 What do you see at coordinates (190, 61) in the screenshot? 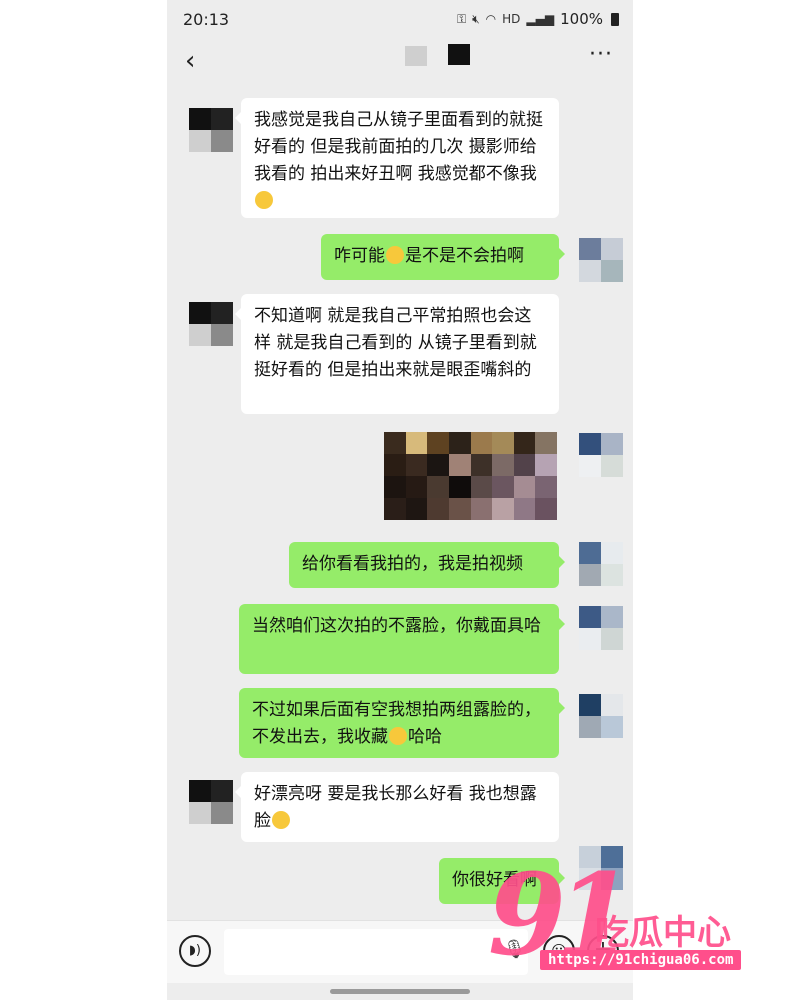
I see `chevron-left-icon: ‹` at bounding box center [190, 61].